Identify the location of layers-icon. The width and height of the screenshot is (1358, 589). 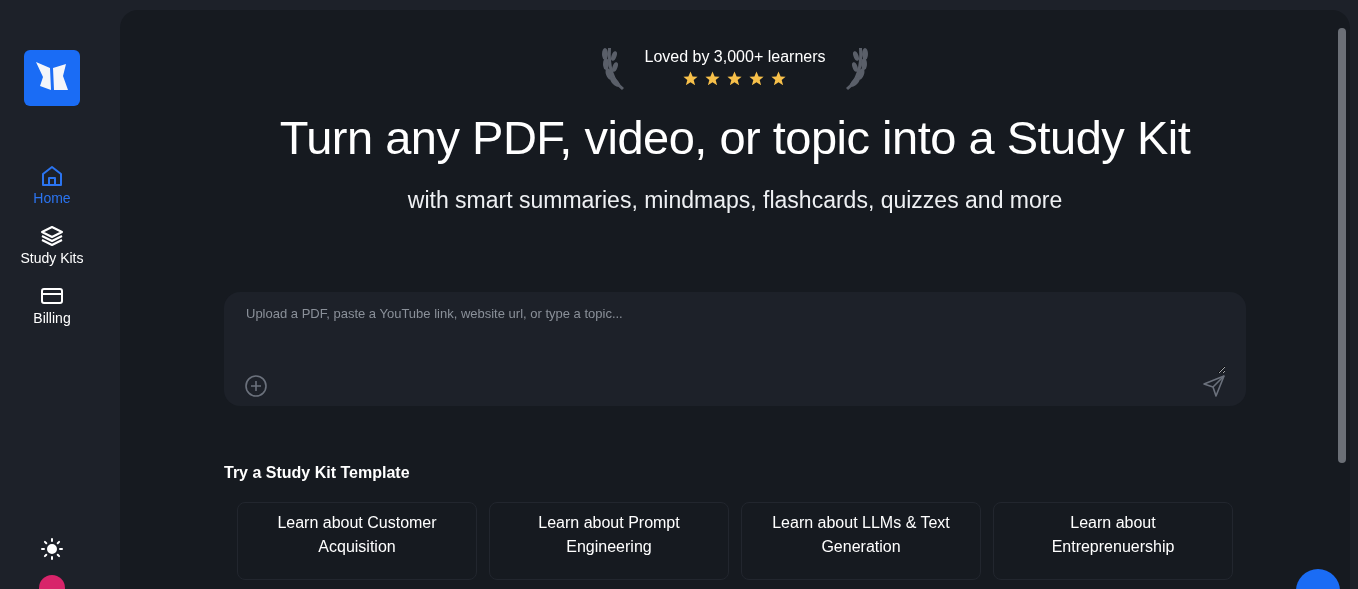
(52, 236).